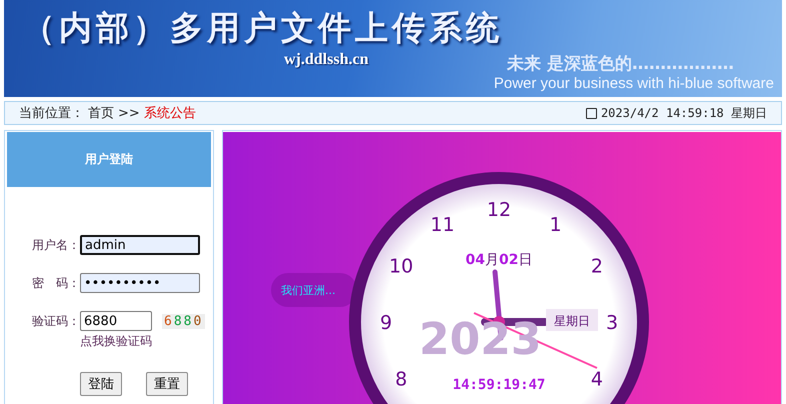  What do you see at coordinates (612, 323) in the screenshot?
I see `hour-numeral: 3` at bounding box center [612, 323].